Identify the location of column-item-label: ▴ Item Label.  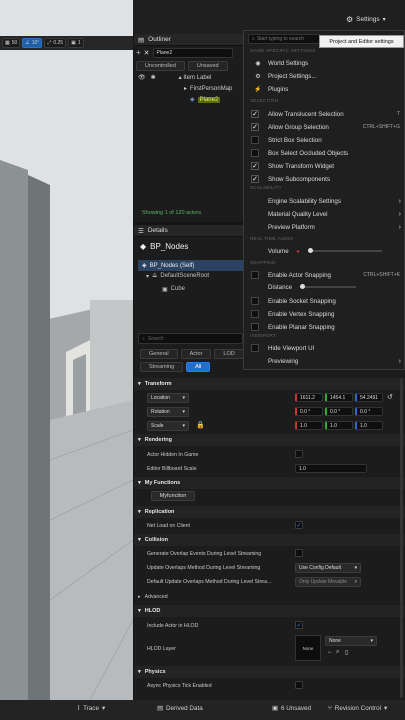
(195, 77).